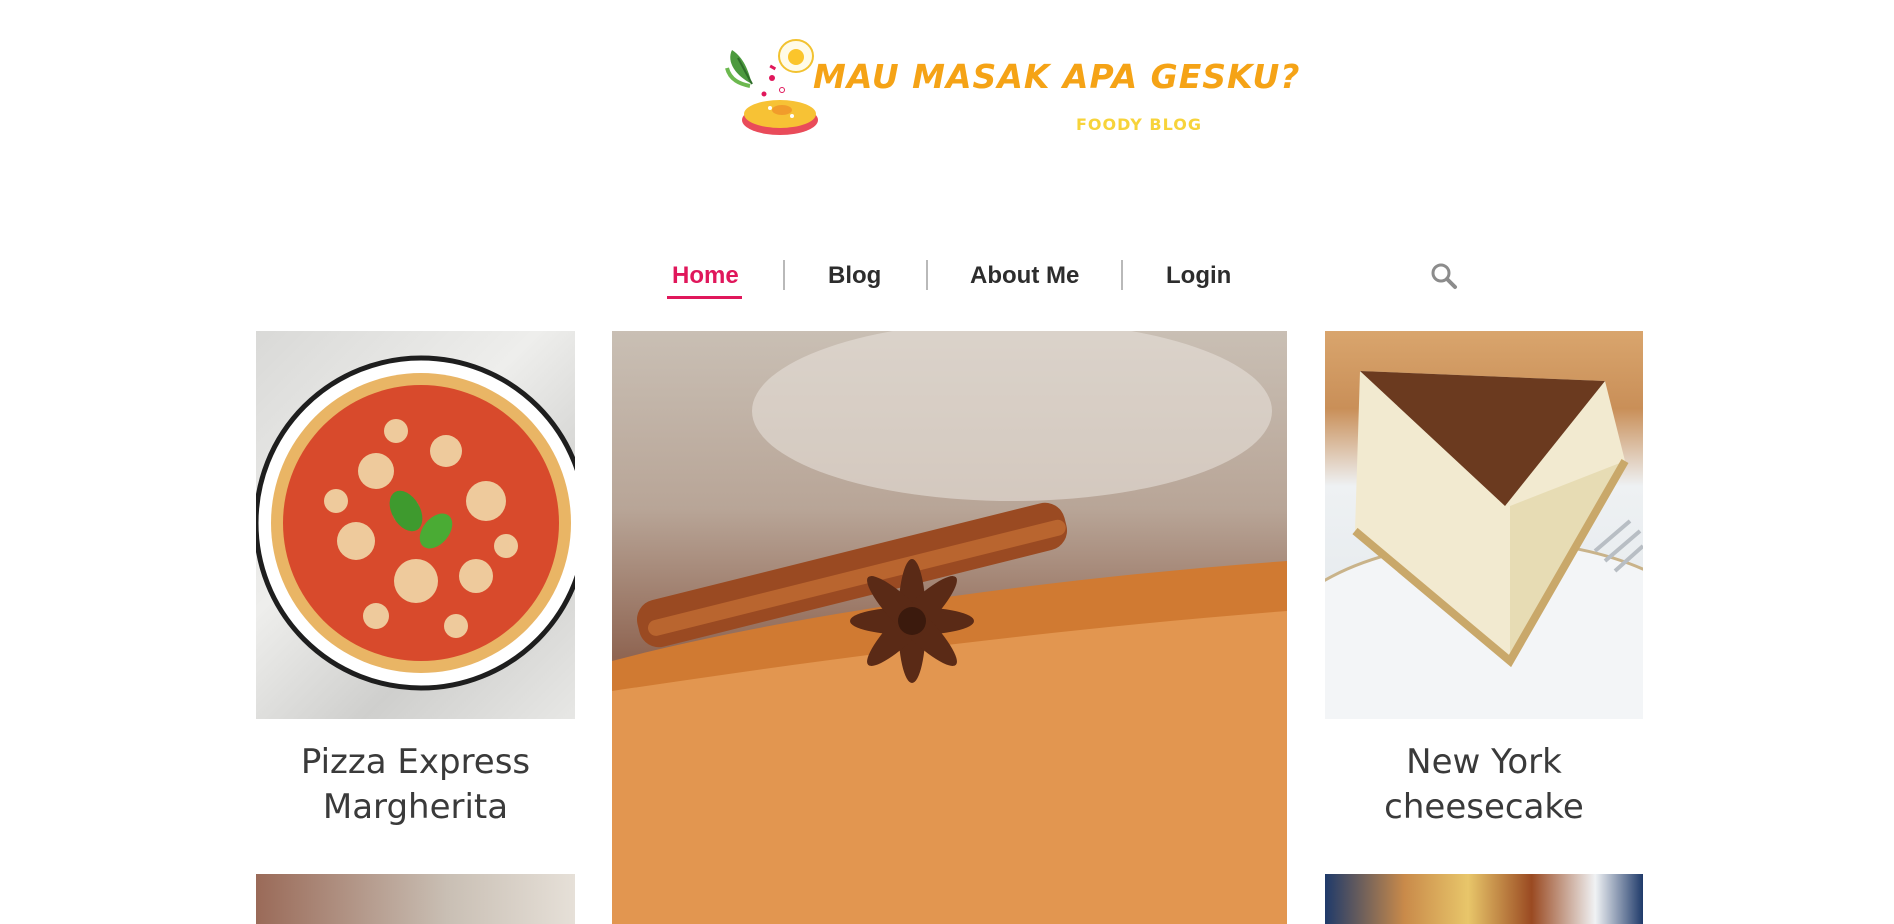  Describe the element at coordinates (1024, 276) in the screenshot. I see `nav-item-about-me: About Me` at that location.